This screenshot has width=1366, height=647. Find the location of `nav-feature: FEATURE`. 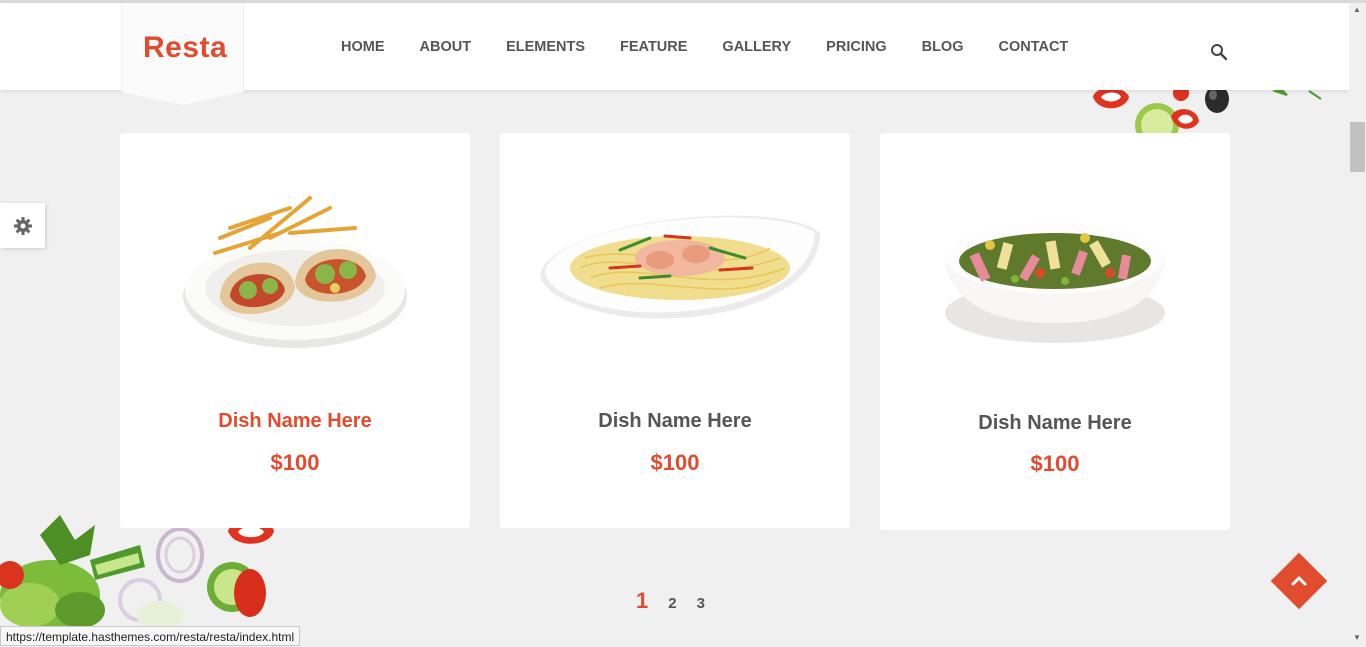

nav-feature: FEATURE is located at coordinates (653, 47).